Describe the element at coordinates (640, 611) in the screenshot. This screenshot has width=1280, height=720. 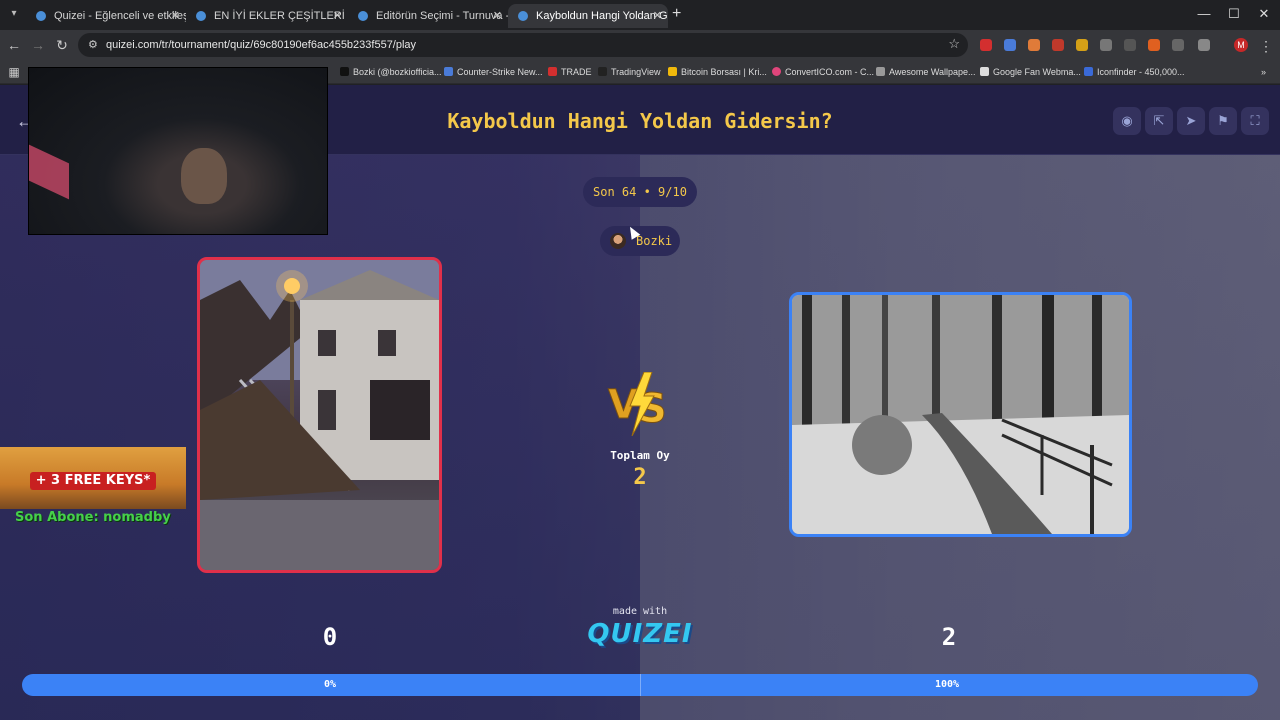
I see `made-with-label: made with` at that location.